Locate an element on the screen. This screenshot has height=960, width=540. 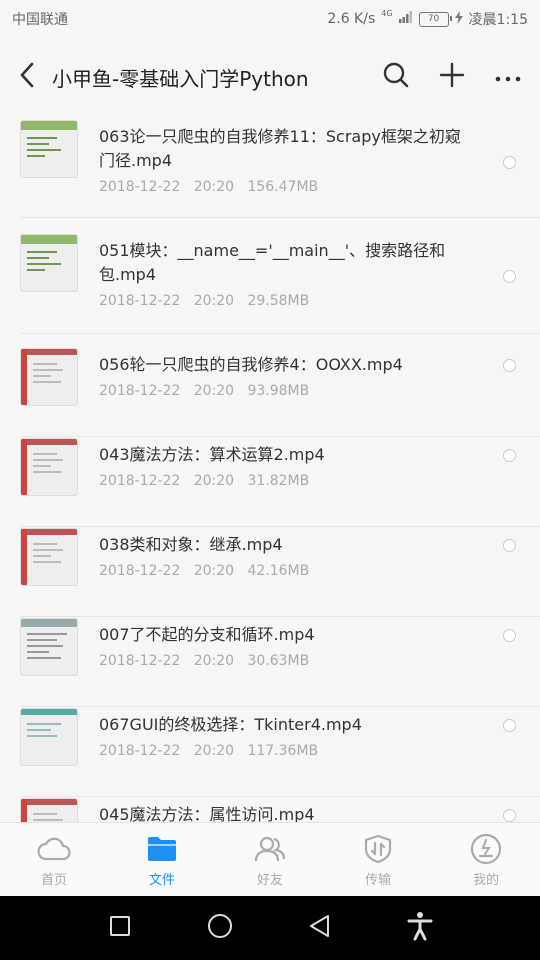
file-row: 045魔法方法：属性访问.mp4 is located at coordinates (270, 809).